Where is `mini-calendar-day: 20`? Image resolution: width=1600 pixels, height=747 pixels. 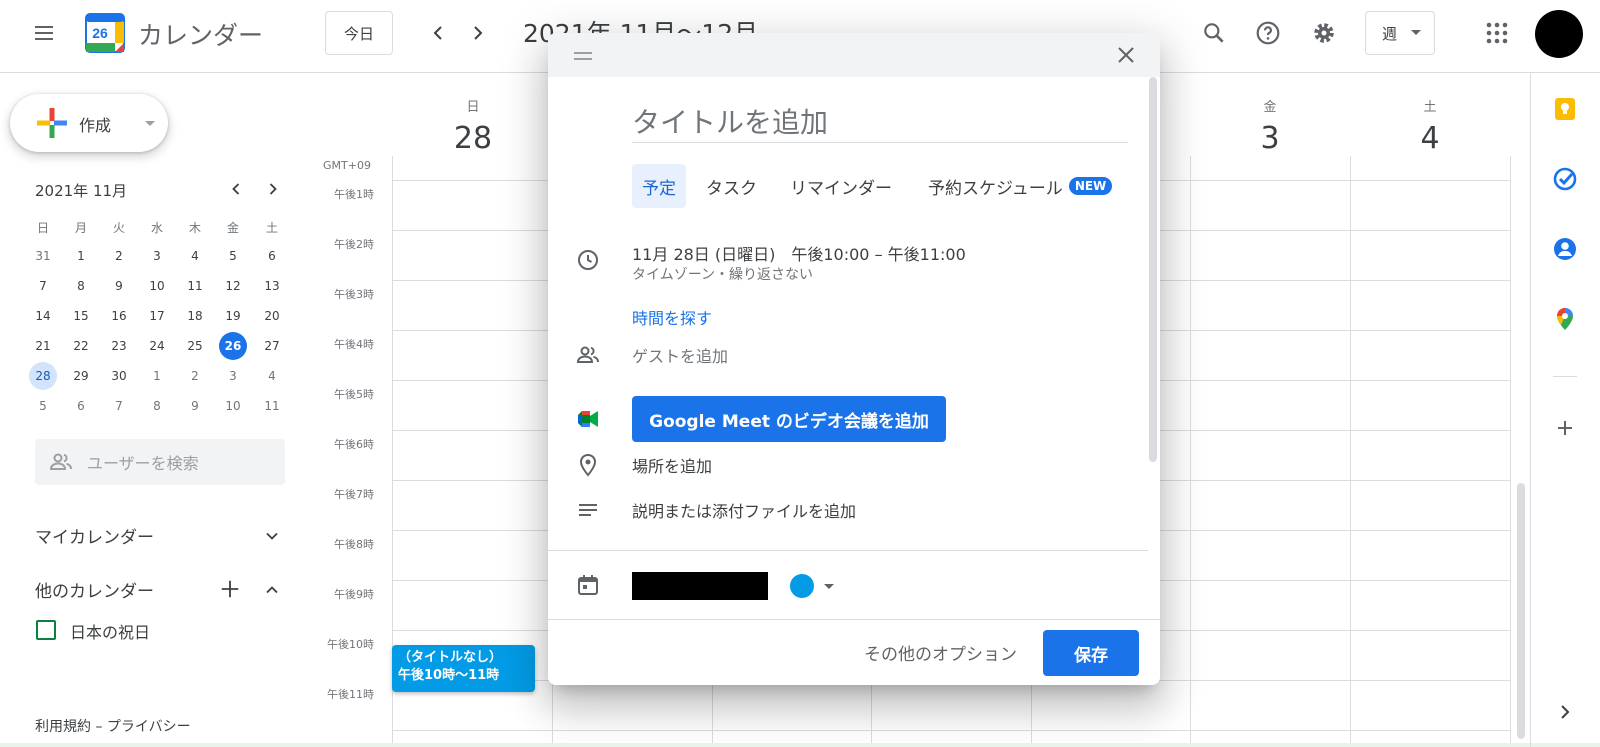 mini-calendar-day: 20 is located at coordinates (272, 316).